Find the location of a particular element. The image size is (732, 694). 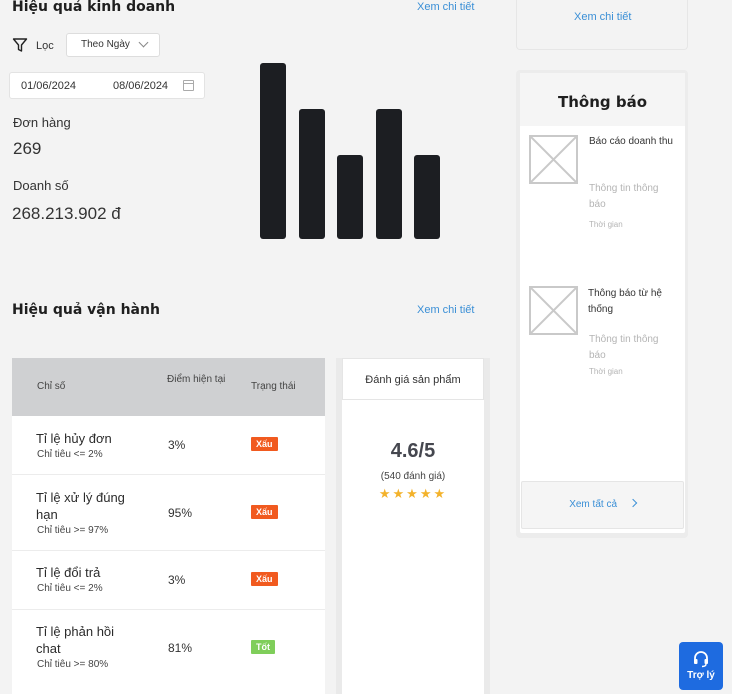

header-score: Điểm hiện tại is located at coordinates (196, 379).